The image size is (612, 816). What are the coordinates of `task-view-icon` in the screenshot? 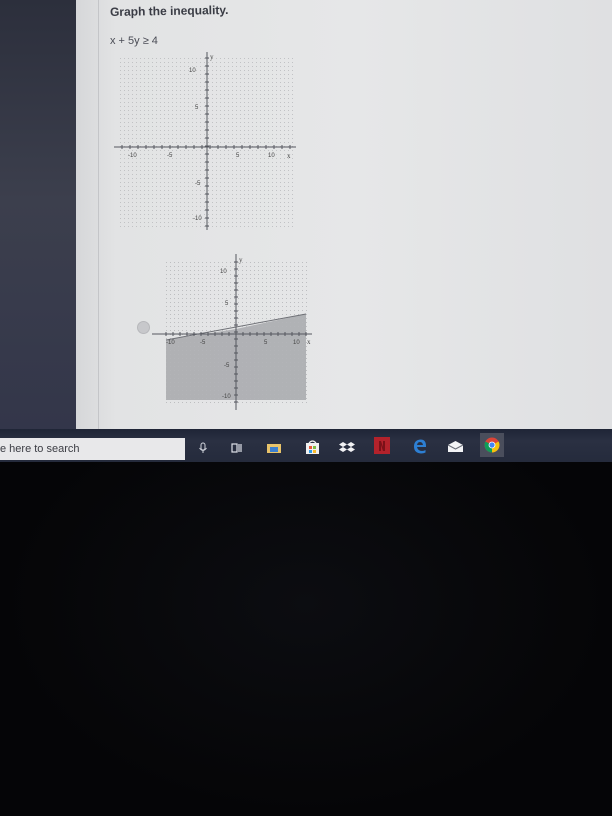 It's located at (237, 448).